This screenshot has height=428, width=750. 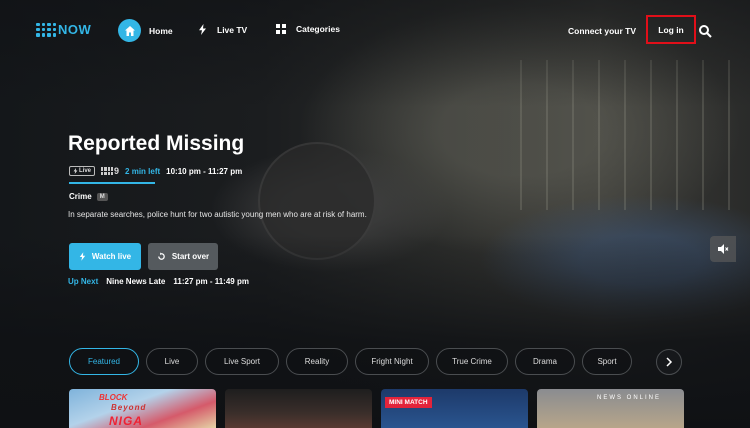 I want to click on start-over-label: Start over, so click(x=190, y=256).